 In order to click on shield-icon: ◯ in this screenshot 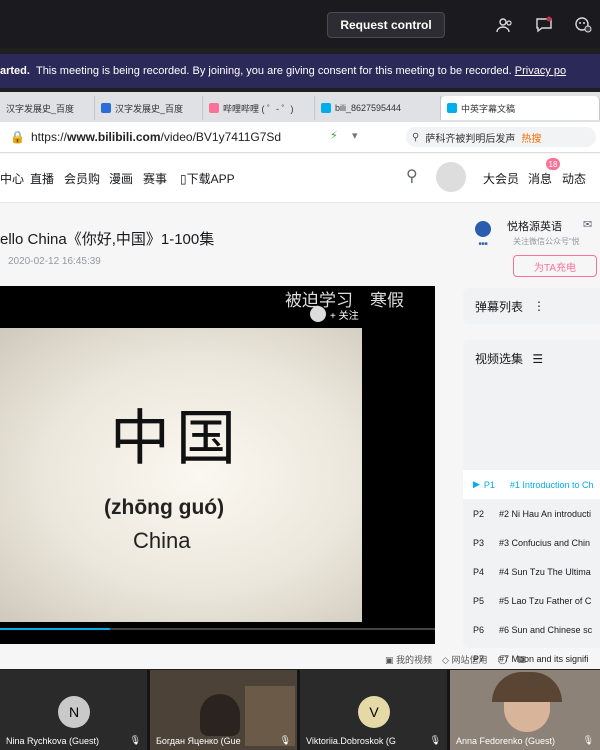, I will do `click(502, 659)`.